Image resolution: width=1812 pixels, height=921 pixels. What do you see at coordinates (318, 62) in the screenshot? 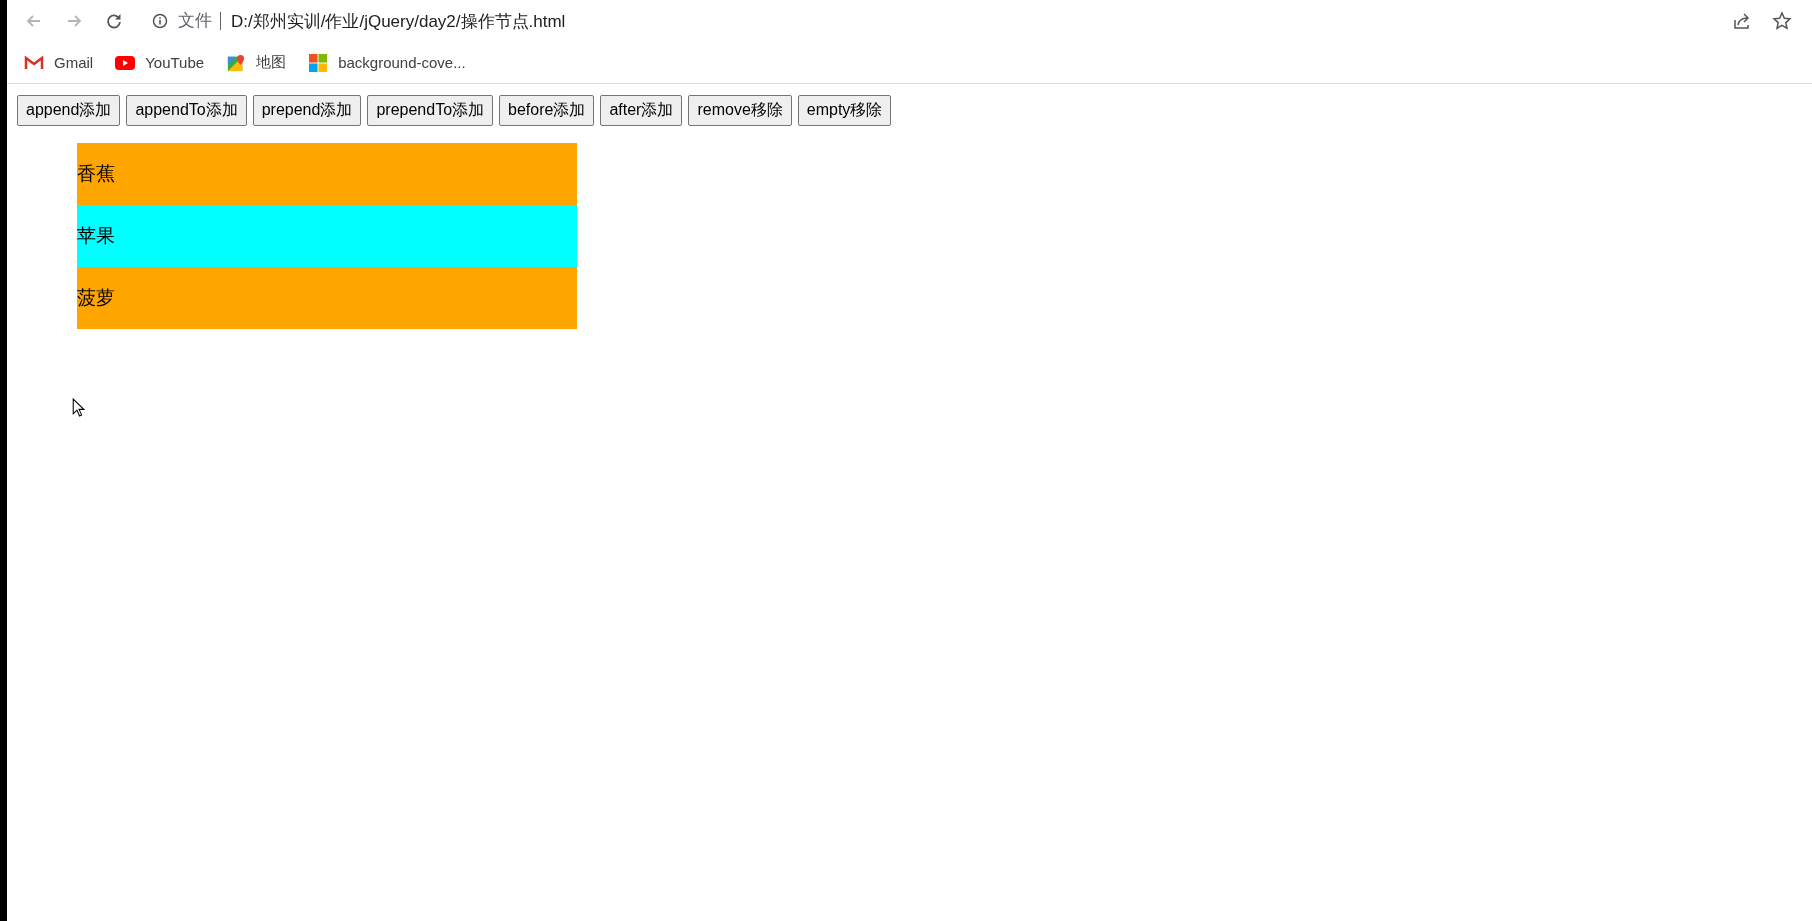
I see `four-squares-icon` at bounding box center [318, 62].